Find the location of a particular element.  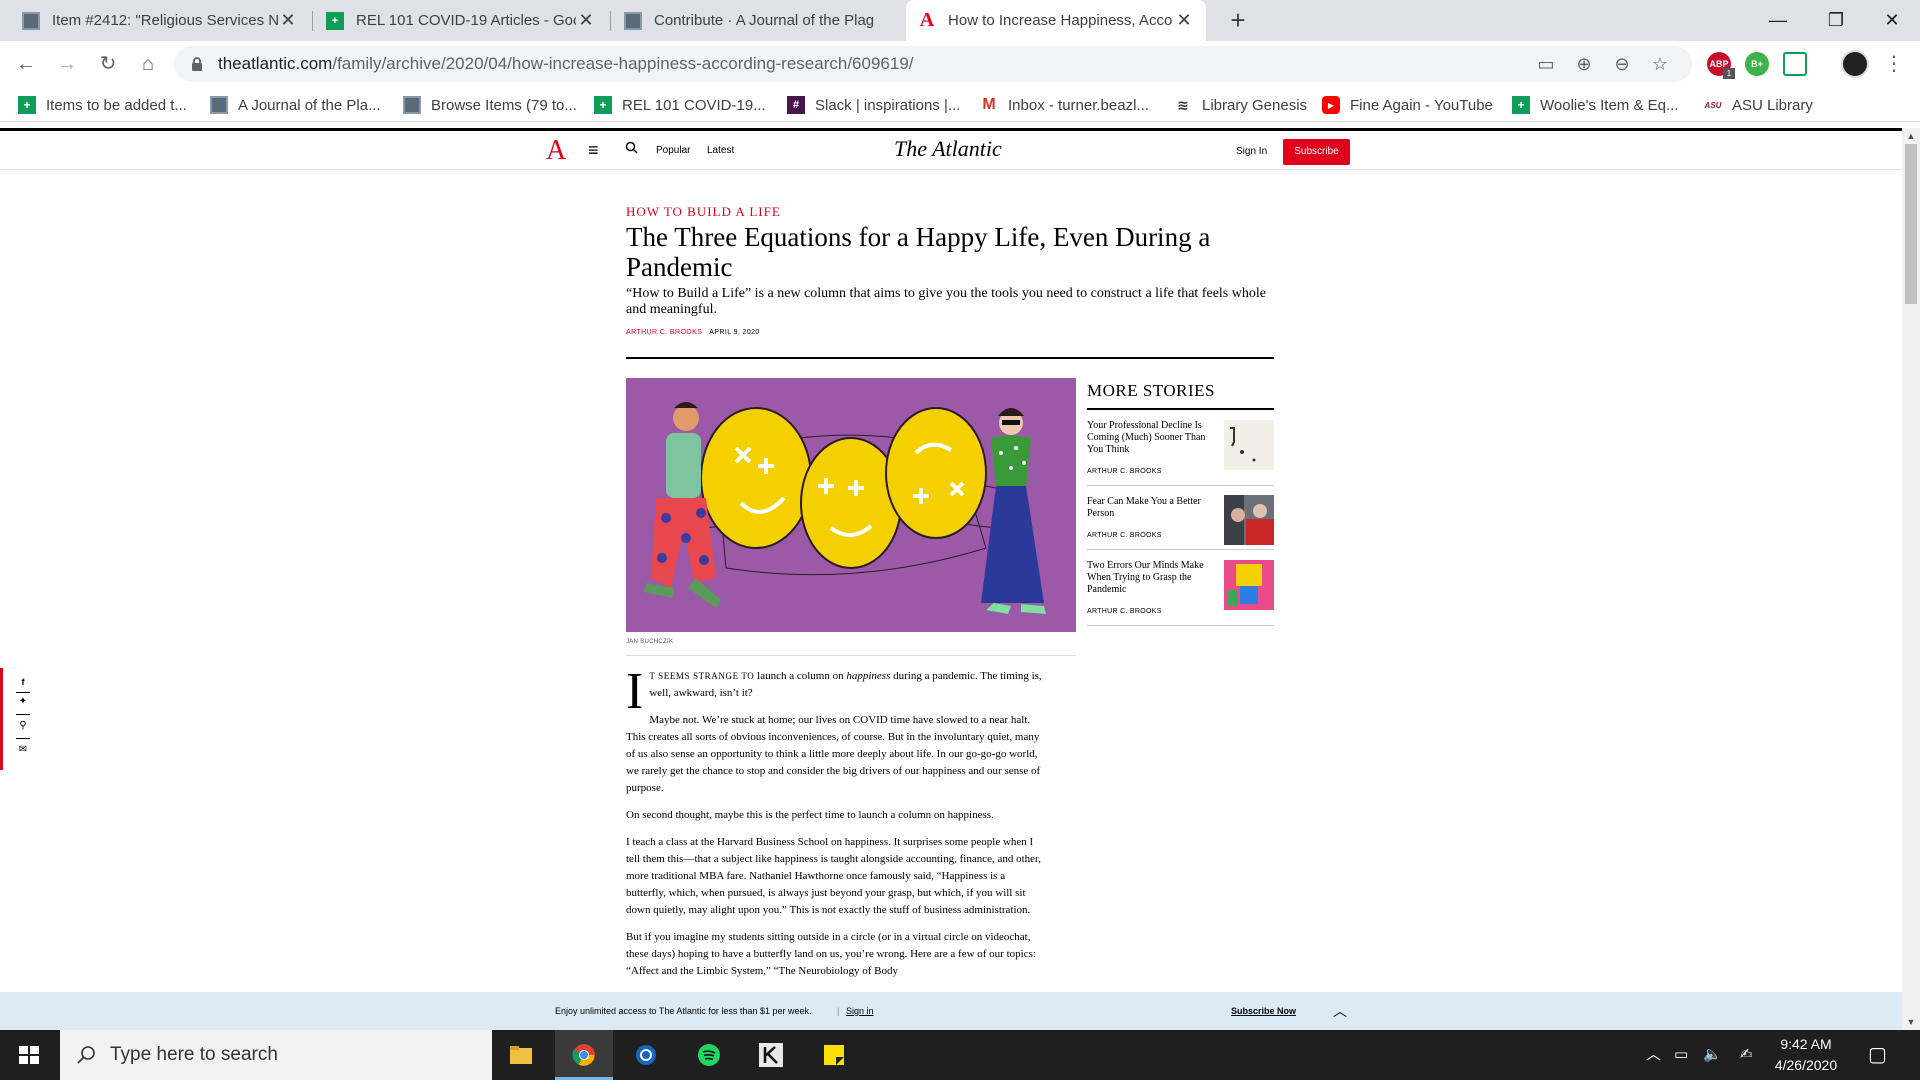

battery-icon: ▭ is located at coordinates (1681, 1055).